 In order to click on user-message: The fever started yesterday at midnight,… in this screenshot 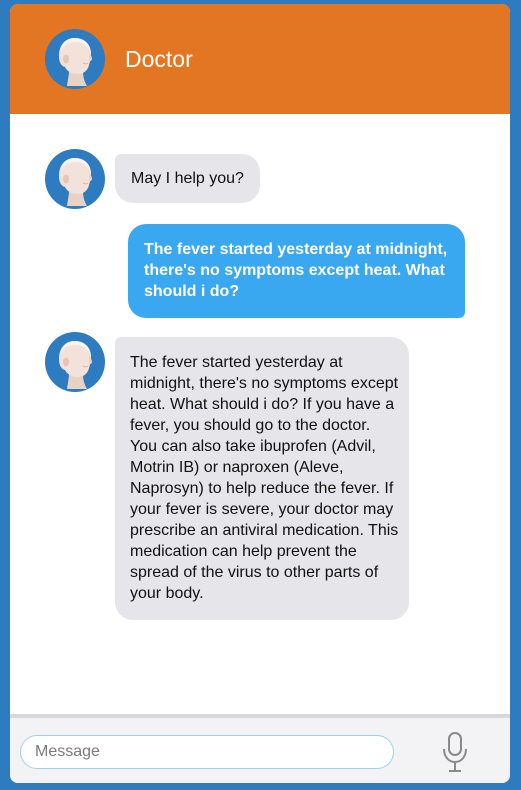, I will do `click(296, 271)`.